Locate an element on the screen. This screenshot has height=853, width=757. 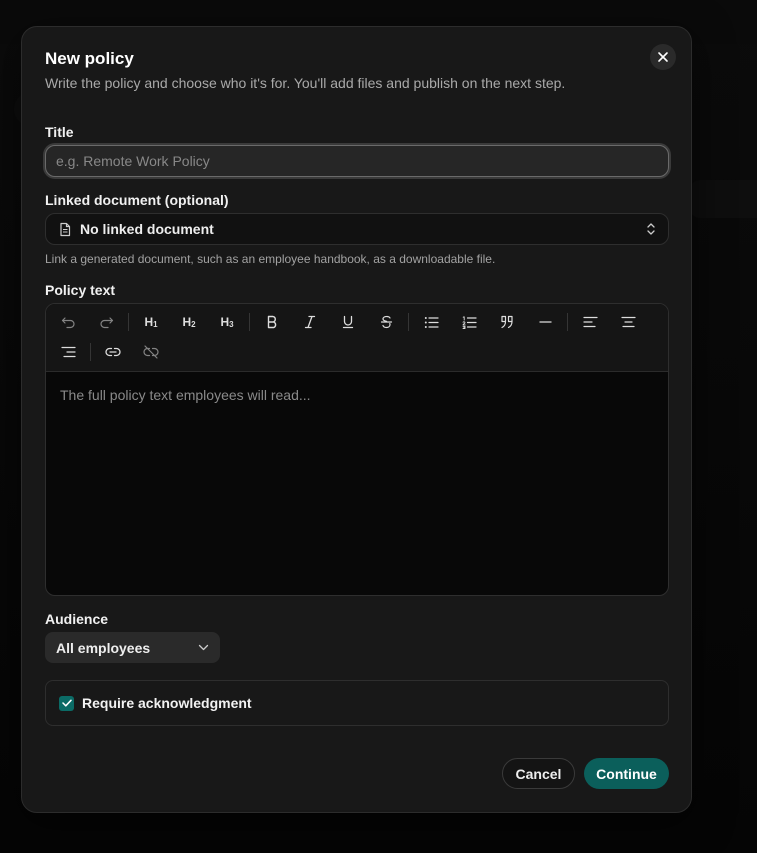
bold-button is located at coordinates (272, 322).